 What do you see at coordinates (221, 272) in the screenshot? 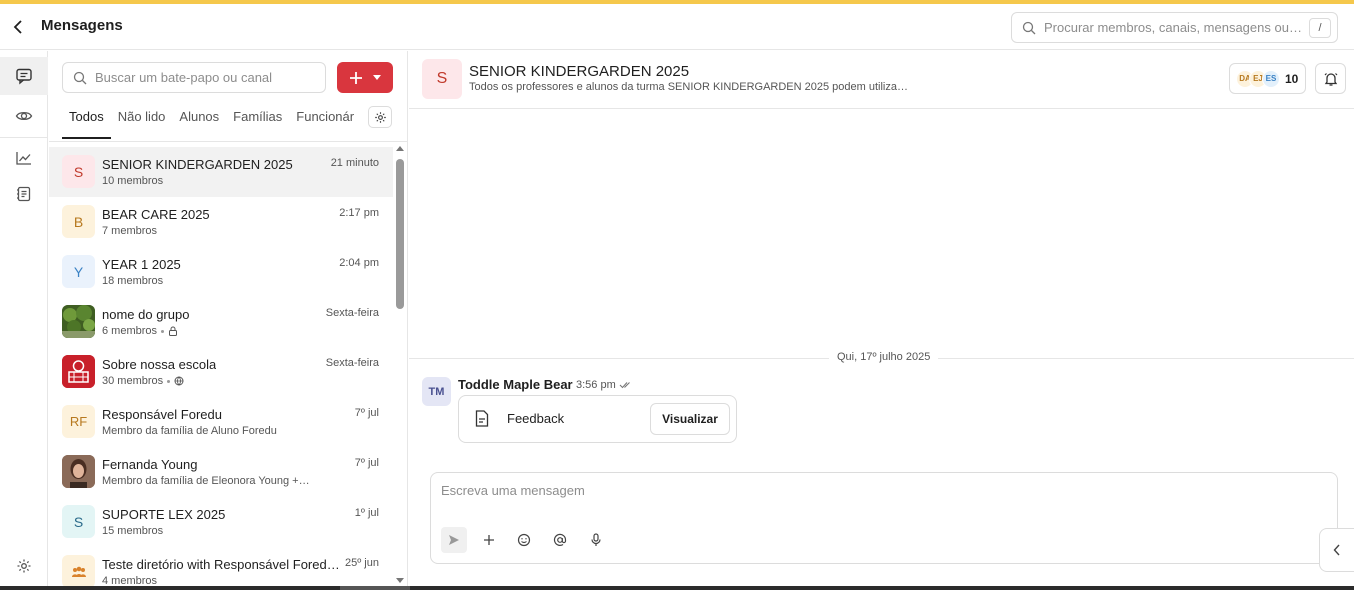
I see `chat-item-year-1: Y YEAR 1 2025 18 membros 2:04 pm` at bounding box center [221, 272].